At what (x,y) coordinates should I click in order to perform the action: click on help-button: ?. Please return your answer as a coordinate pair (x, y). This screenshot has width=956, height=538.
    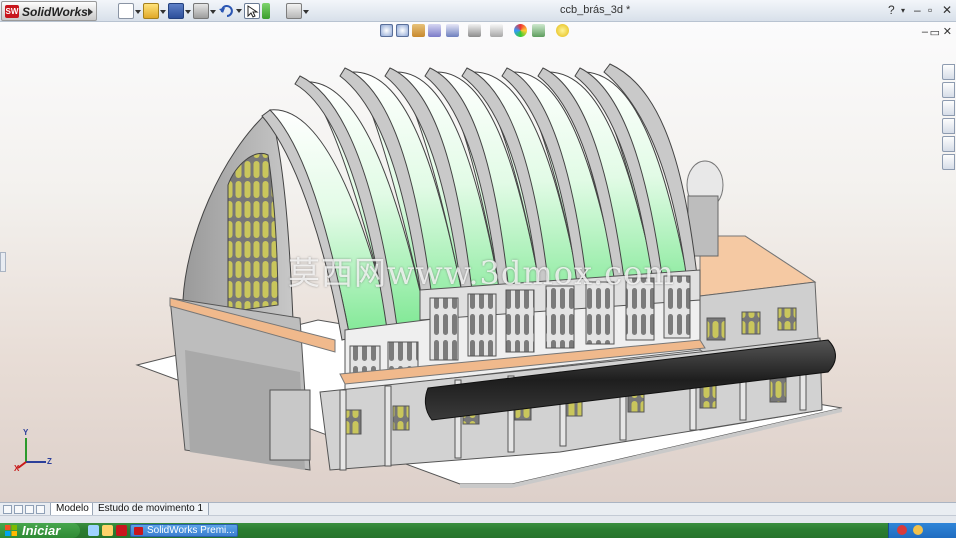
    Looking at the image, I should click on (891, 10).